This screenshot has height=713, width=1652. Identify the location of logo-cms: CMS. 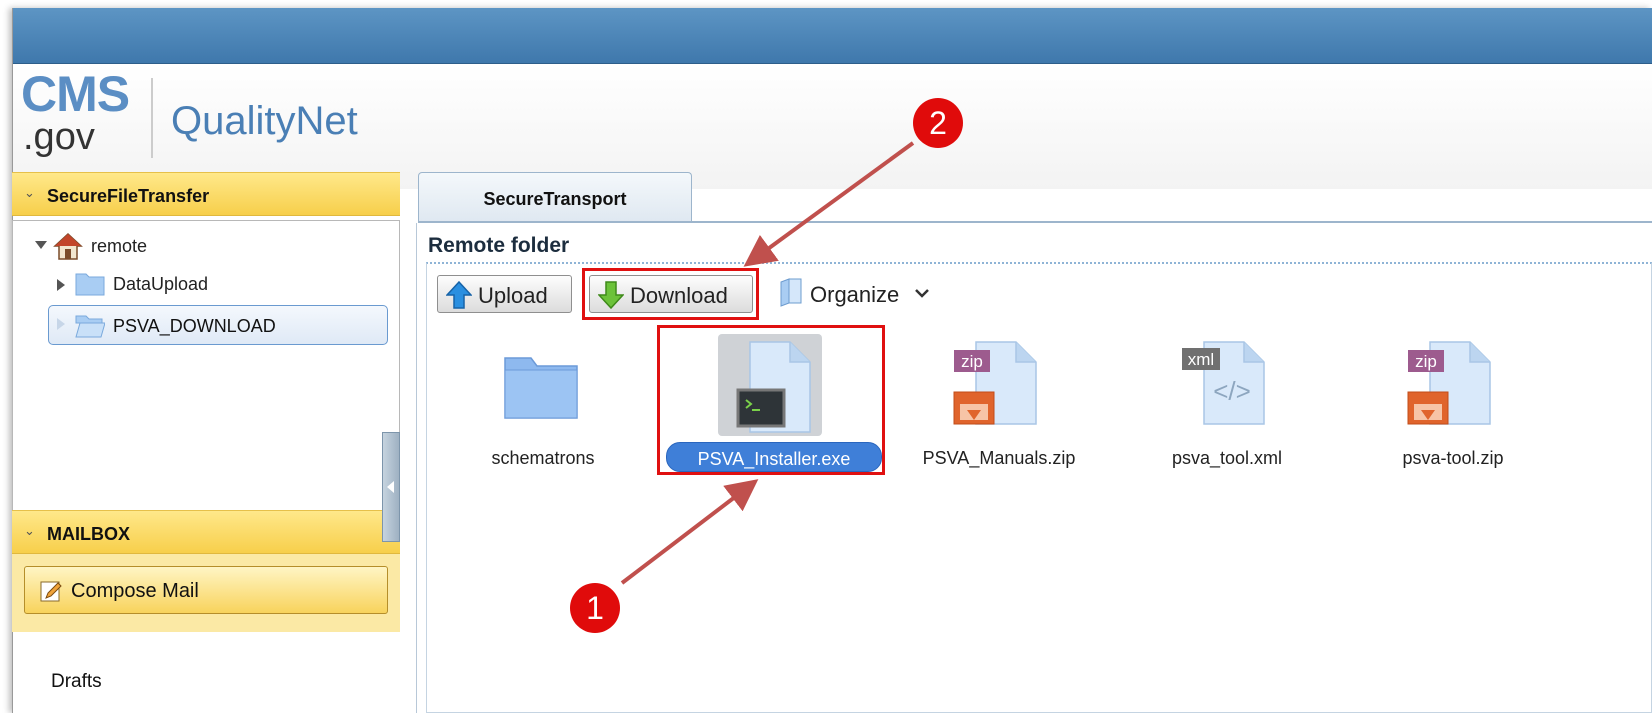
(75, 94).